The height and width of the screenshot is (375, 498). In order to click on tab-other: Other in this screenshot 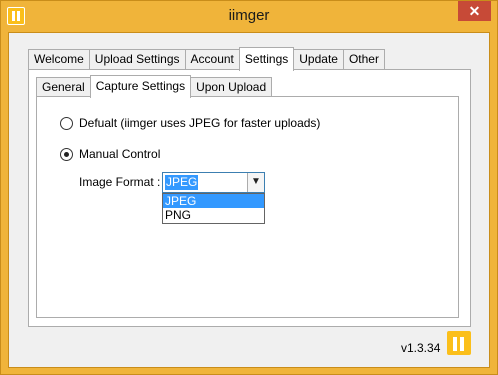, I will do `click(363, 59)`.